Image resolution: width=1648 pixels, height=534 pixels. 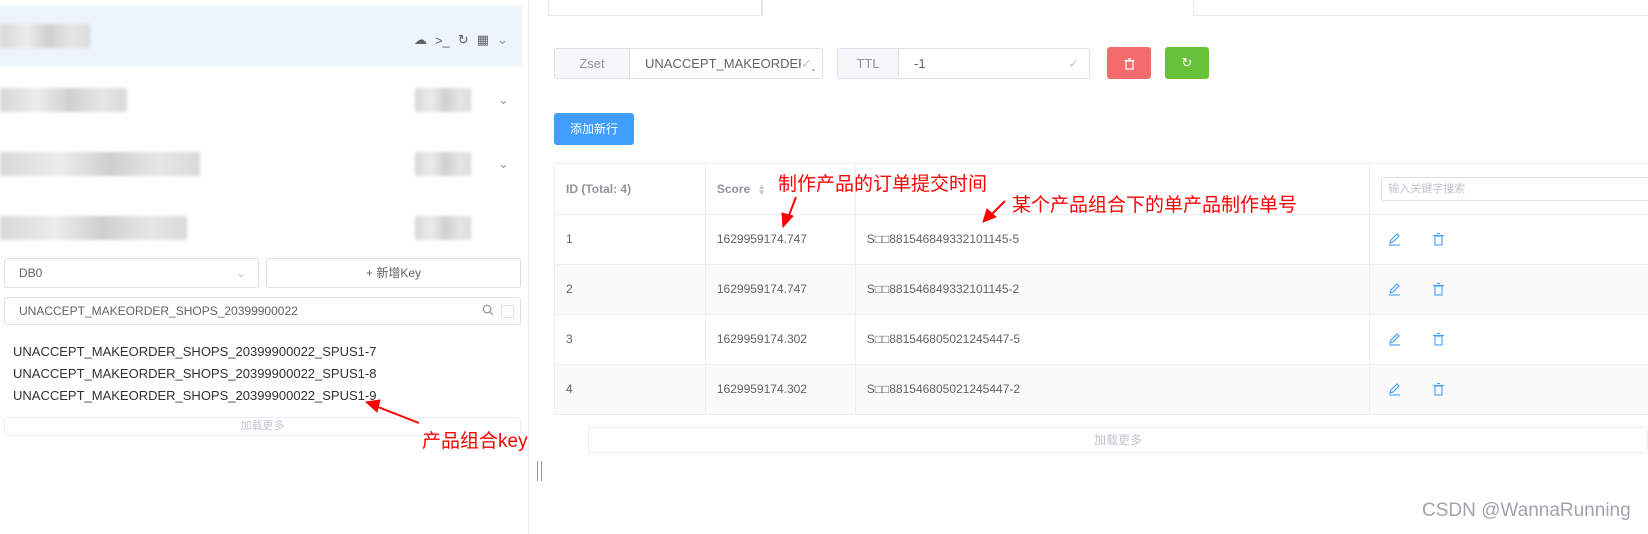 What do you see at coordinates (630, 339) in the screenshot?
I see `row-id: 3` at bounding box center [630, 339].